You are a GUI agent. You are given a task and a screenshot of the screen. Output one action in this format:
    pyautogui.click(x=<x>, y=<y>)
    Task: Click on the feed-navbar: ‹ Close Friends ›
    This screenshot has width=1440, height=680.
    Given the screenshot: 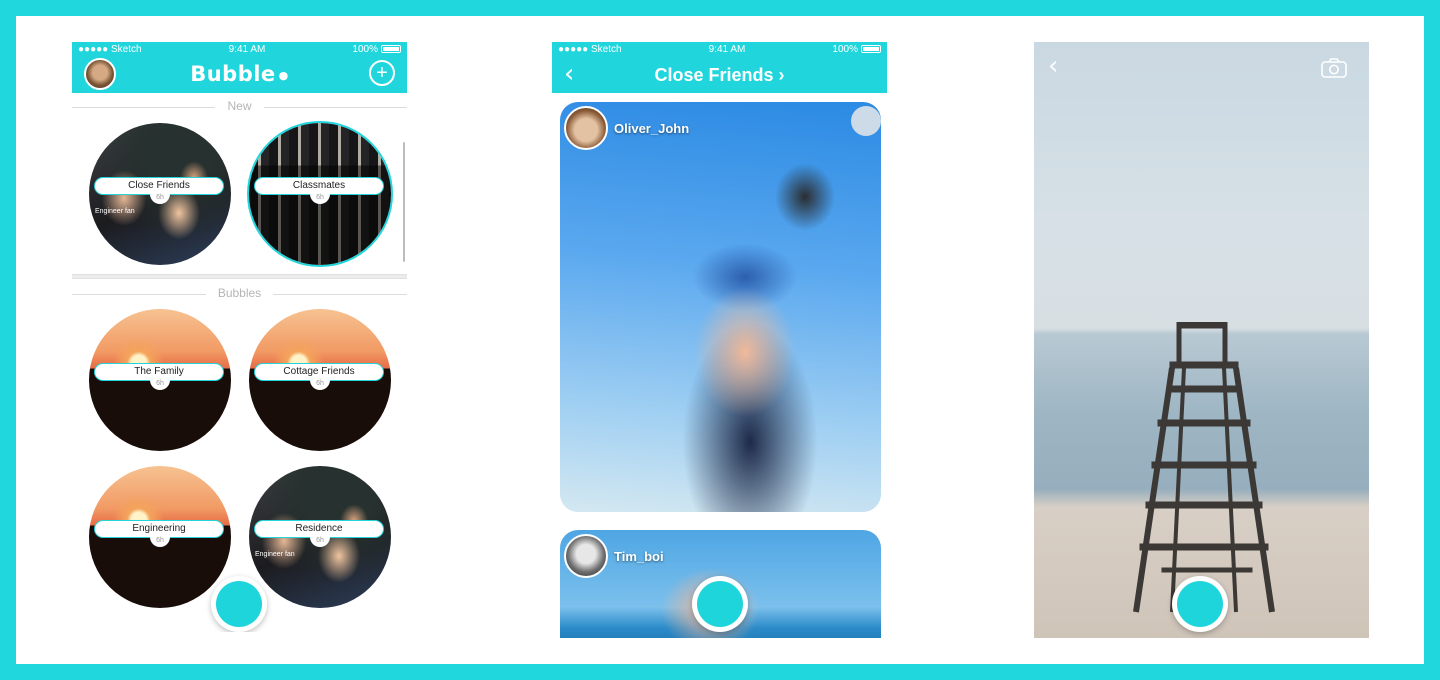 What is the action you would take?
    pyautogui.click(x=719, y=74)
    